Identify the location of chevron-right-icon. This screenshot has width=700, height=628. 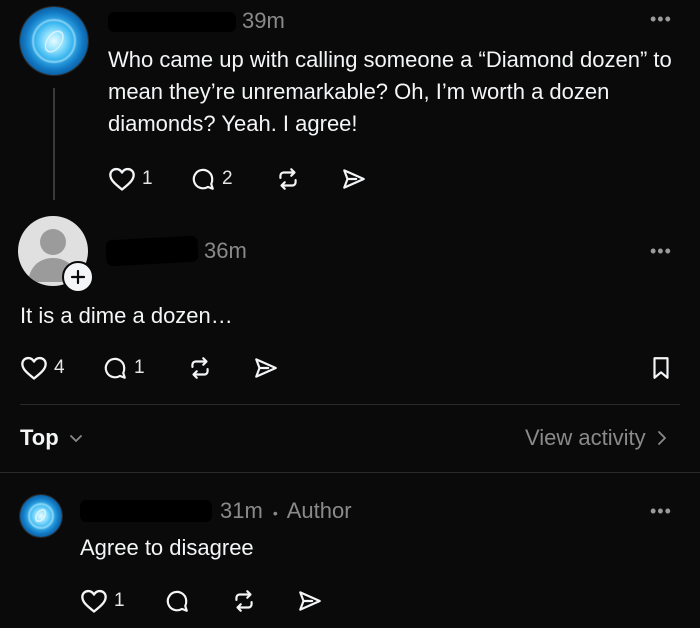
(661, 438).